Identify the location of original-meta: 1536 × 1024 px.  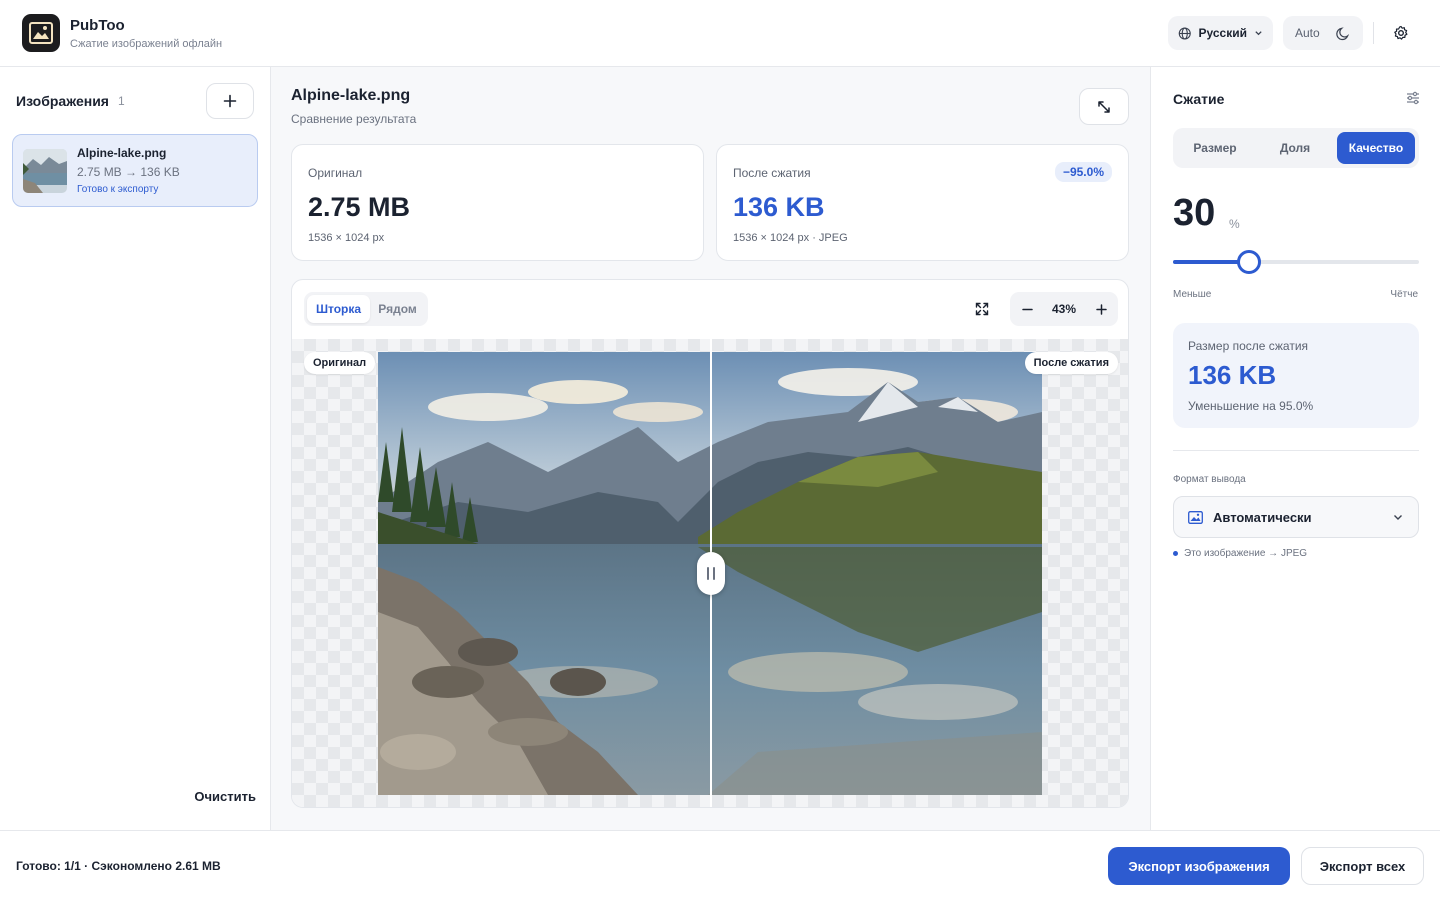
(346, 238).